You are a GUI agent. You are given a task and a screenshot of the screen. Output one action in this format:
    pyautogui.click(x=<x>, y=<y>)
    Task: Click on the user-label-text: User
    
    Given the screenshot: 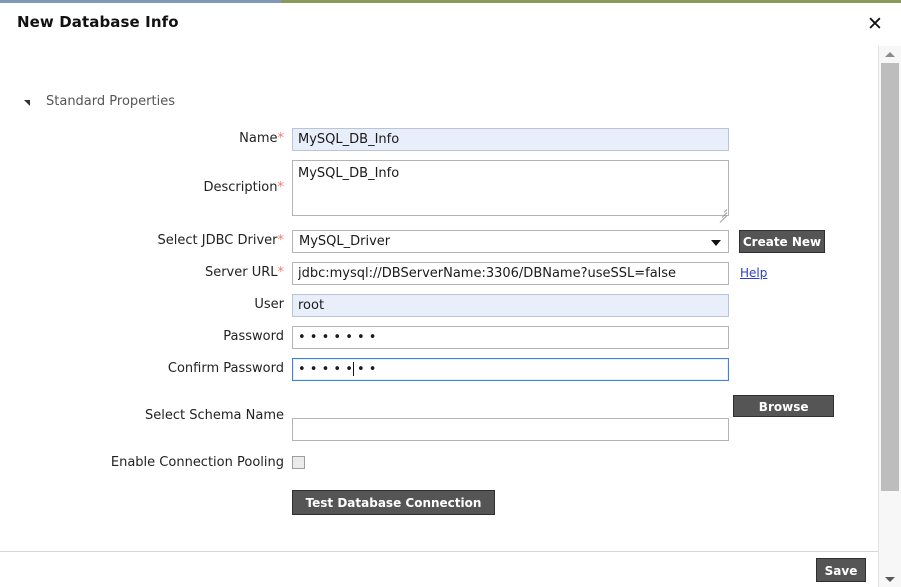 What is the action you would take?
    pyautogui.click(x=269, y=304)
    